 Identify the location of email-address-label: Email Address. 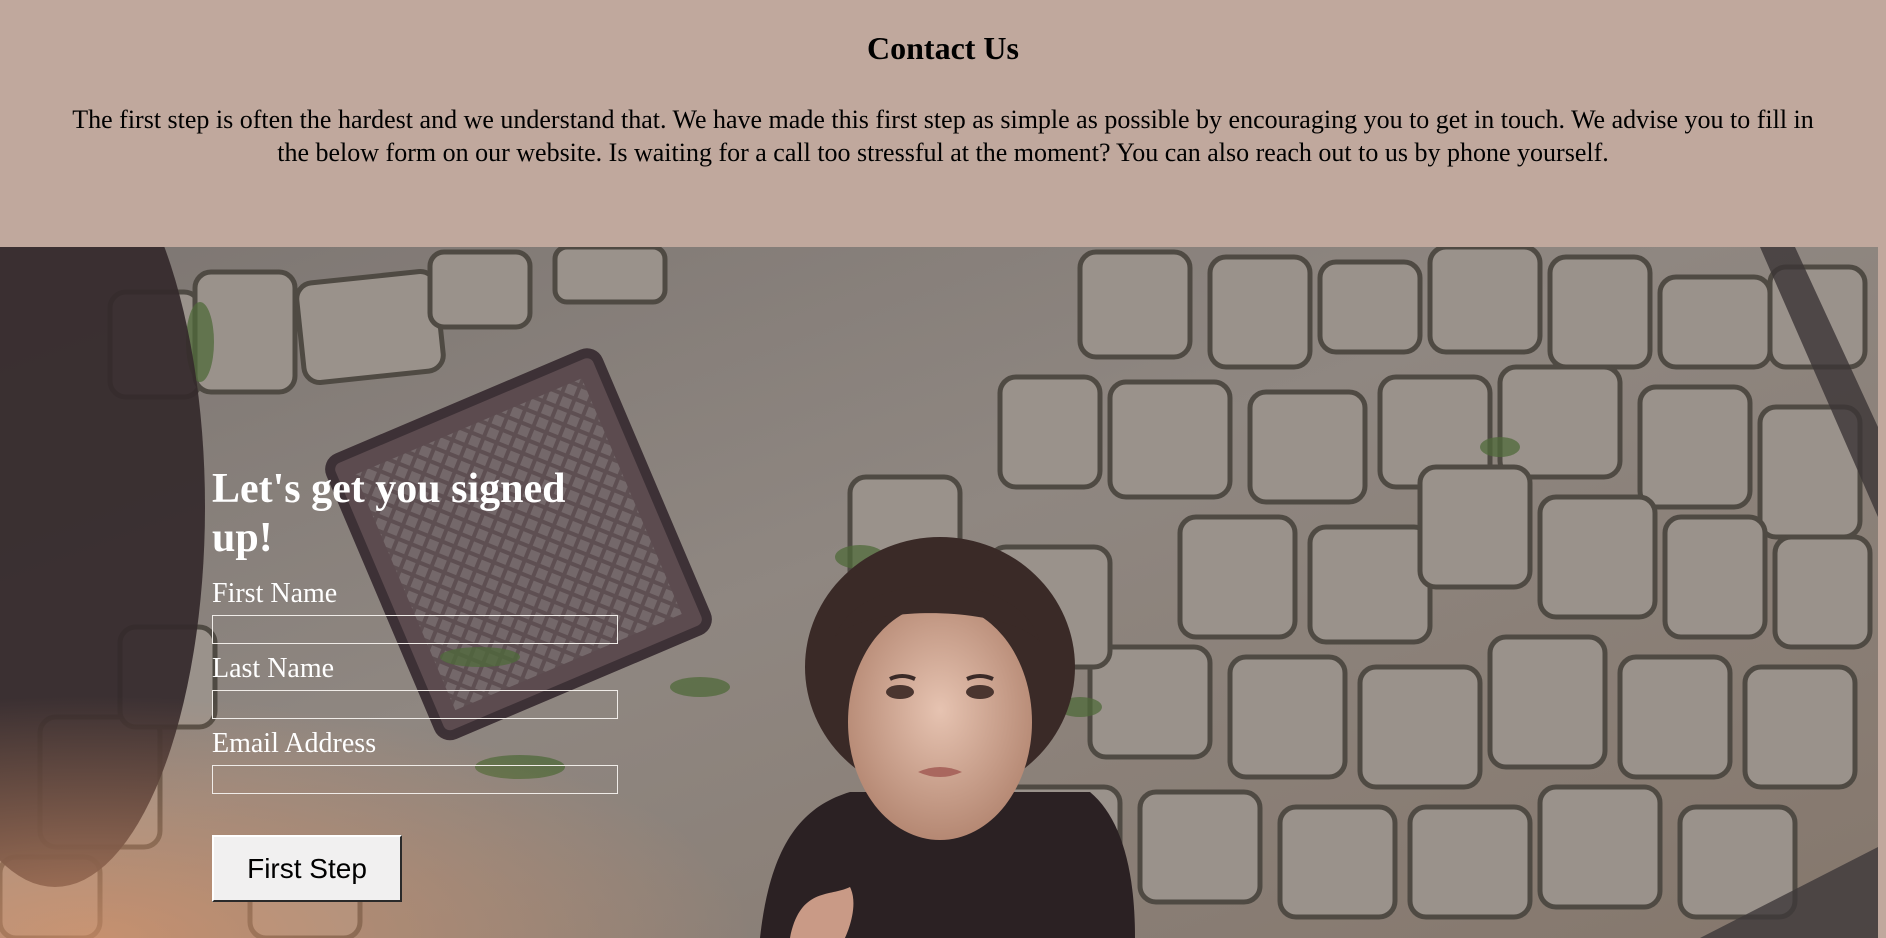
(294, 743).